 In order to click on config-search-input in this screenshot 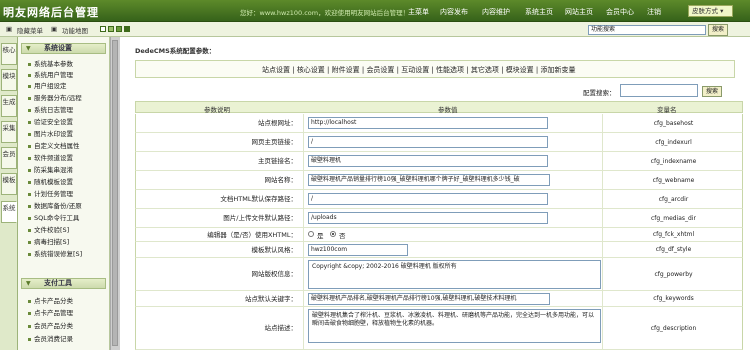, I will do `click(659, 90)`.